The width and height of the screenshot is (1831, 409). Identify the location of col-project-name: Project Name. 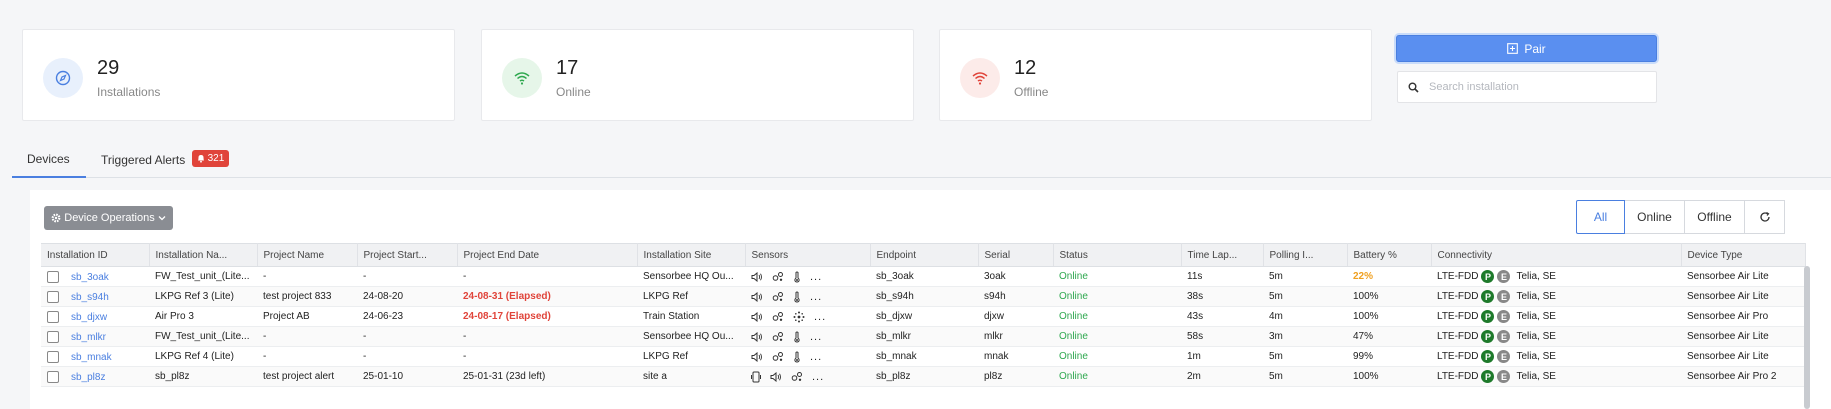
(307, 255).